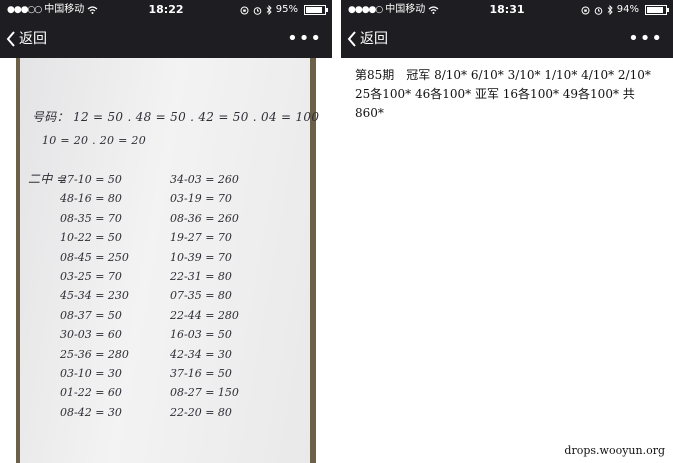 The width and height of the screenshot is (673, 463). What do you see at coordinates (91, 179) in the screenshot?
I see `note-line: 27-10 = 50` at bounding box center [91, 179].